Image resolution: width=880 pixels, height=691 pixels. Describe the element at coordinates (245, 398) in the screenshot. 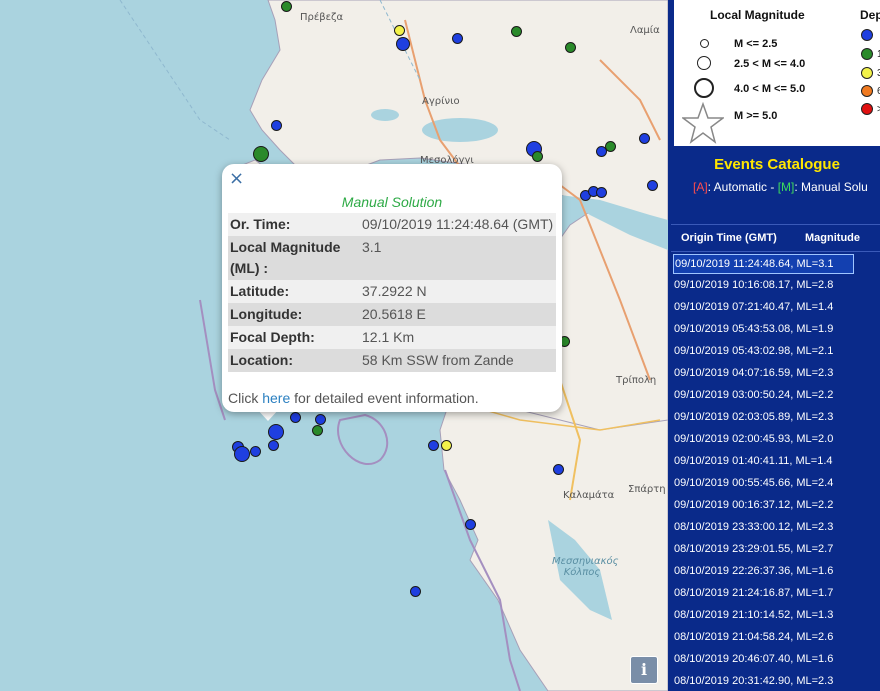

I see `footer-pre: Click` at that location.